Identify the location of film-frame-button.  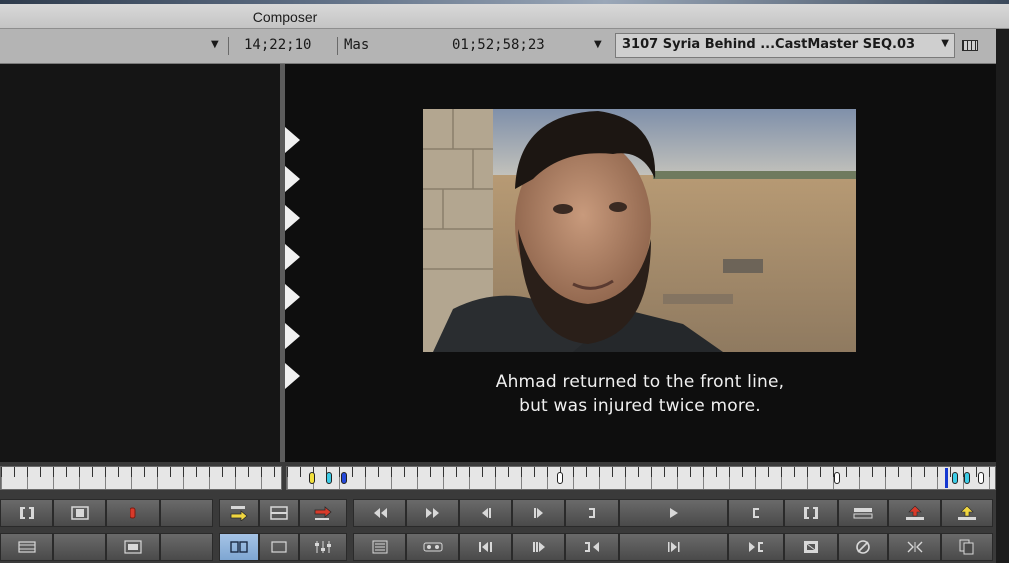
(133, 547).